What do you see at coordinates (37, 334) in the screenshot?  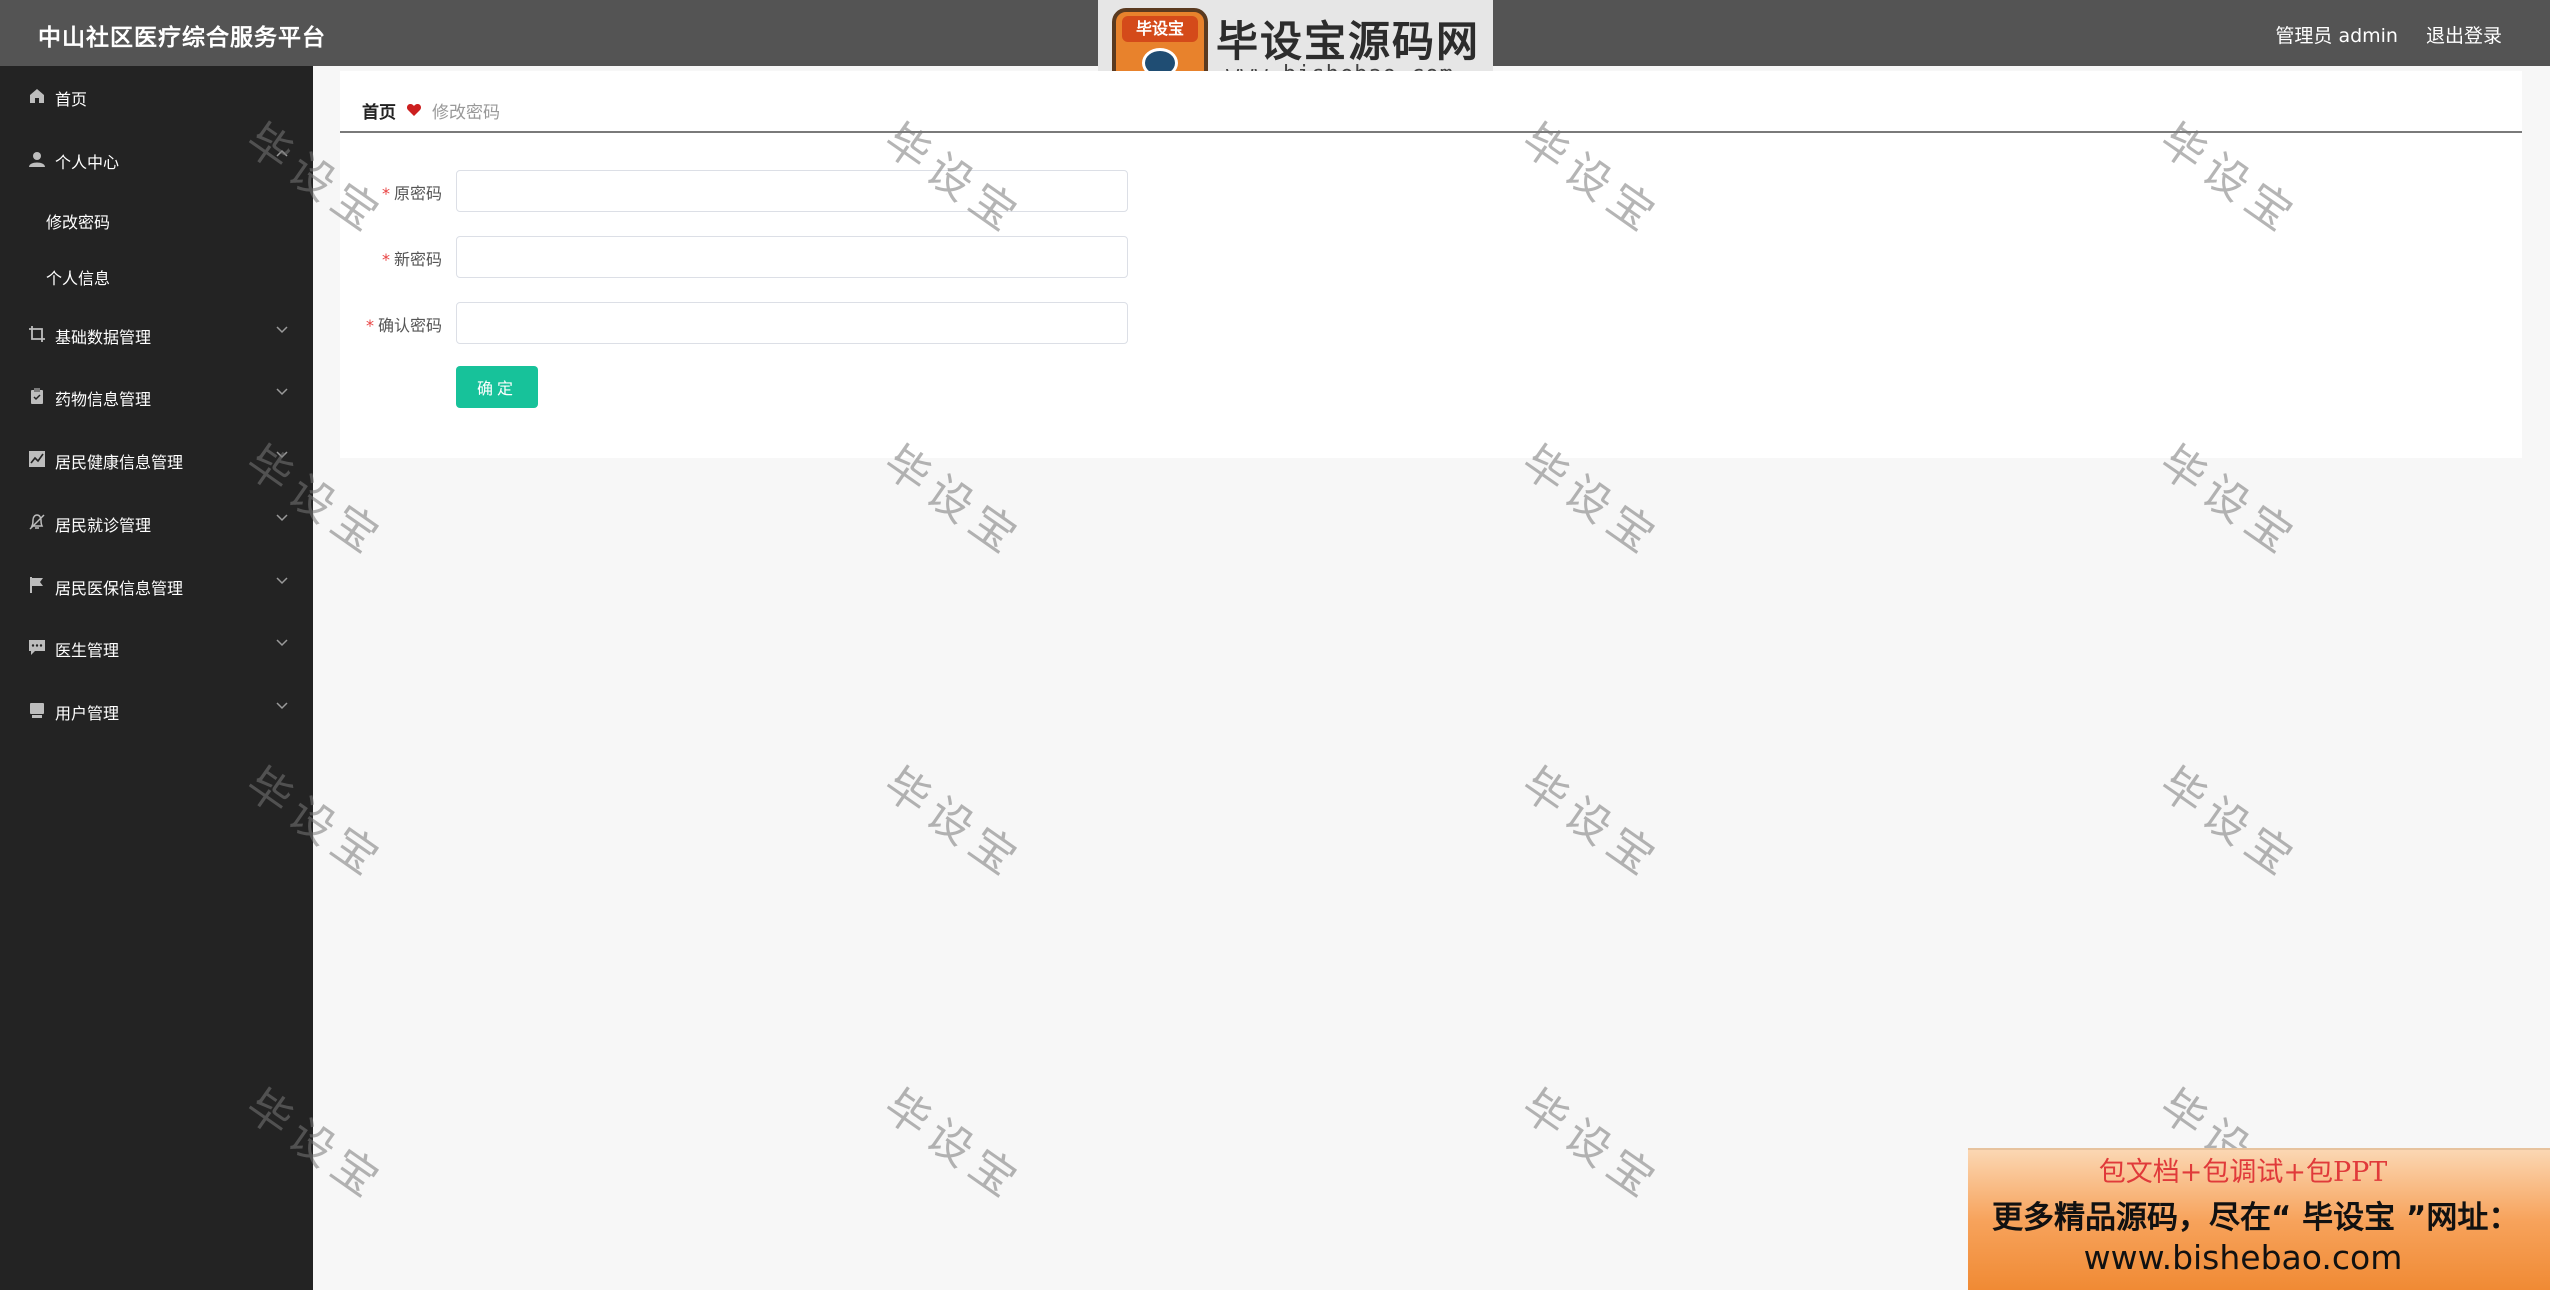 I see `crop-icon` at bounding box center [37, 334].